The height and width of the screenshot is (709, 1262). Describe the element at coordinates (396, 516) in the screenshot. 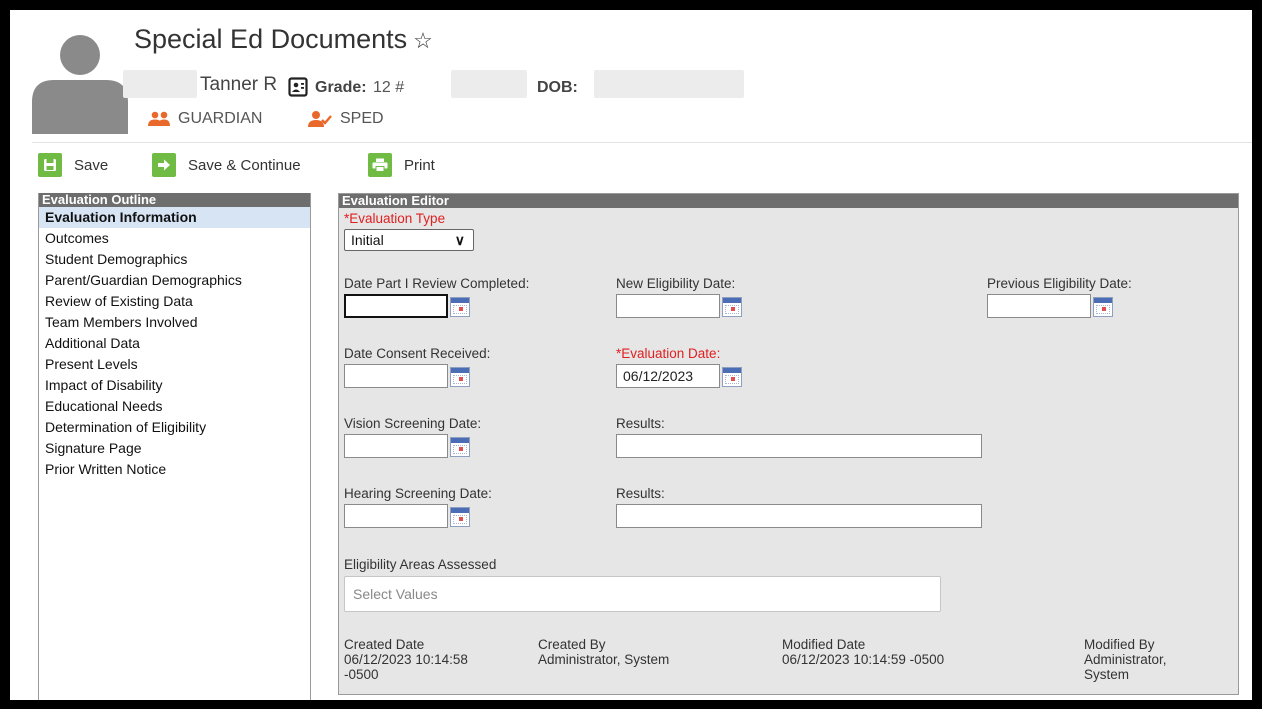

I see `hearing-date-input` at that location.